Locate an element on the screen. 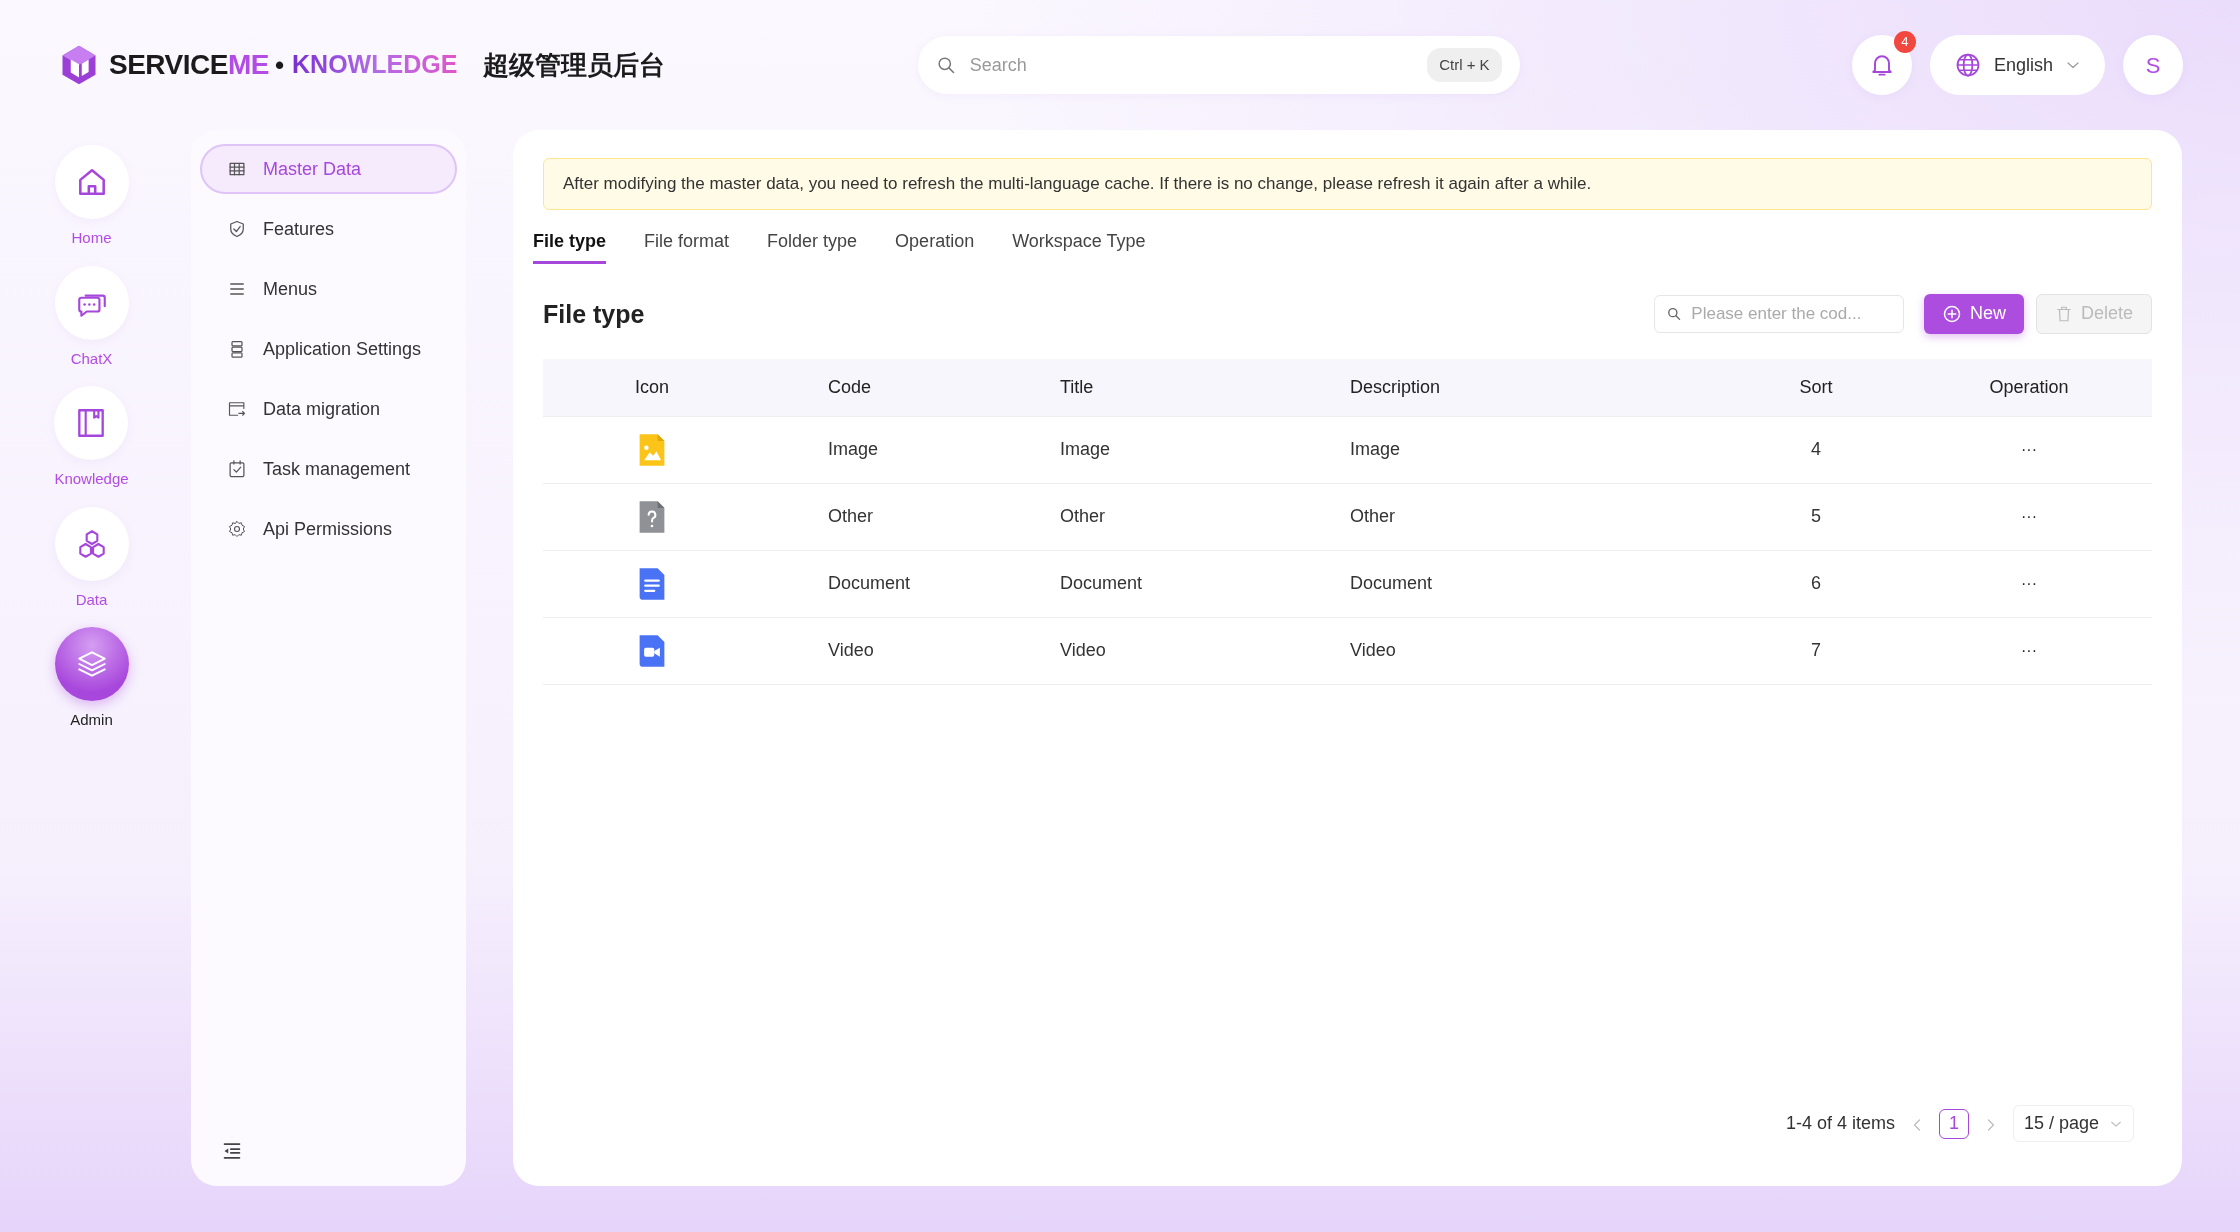 Image resolution: width=2240 pixels, height=1232 pixels. logo-wordmark: SERVICEME is located at coordinates (189, 65).